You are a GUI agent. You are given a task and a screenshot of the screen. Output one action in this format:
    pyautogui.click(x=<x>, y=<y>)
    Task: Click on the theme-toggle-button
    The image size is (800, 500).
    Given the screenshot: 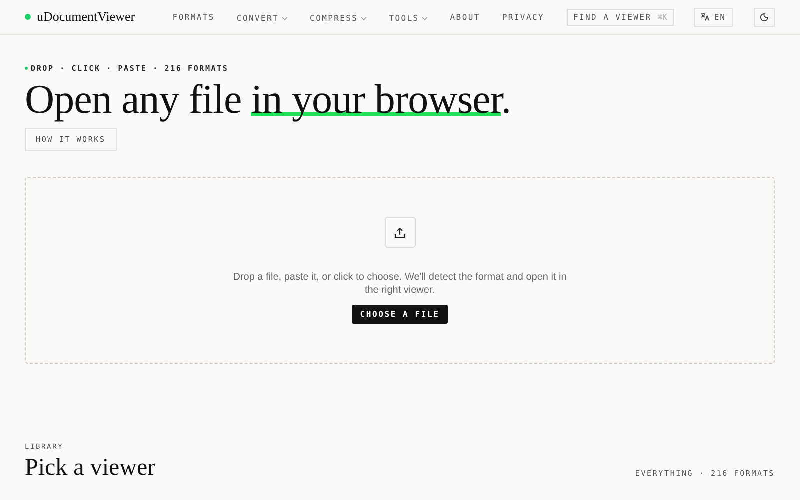 What is the action you would take?
    pyautogui.click(x=764, y=17)
    